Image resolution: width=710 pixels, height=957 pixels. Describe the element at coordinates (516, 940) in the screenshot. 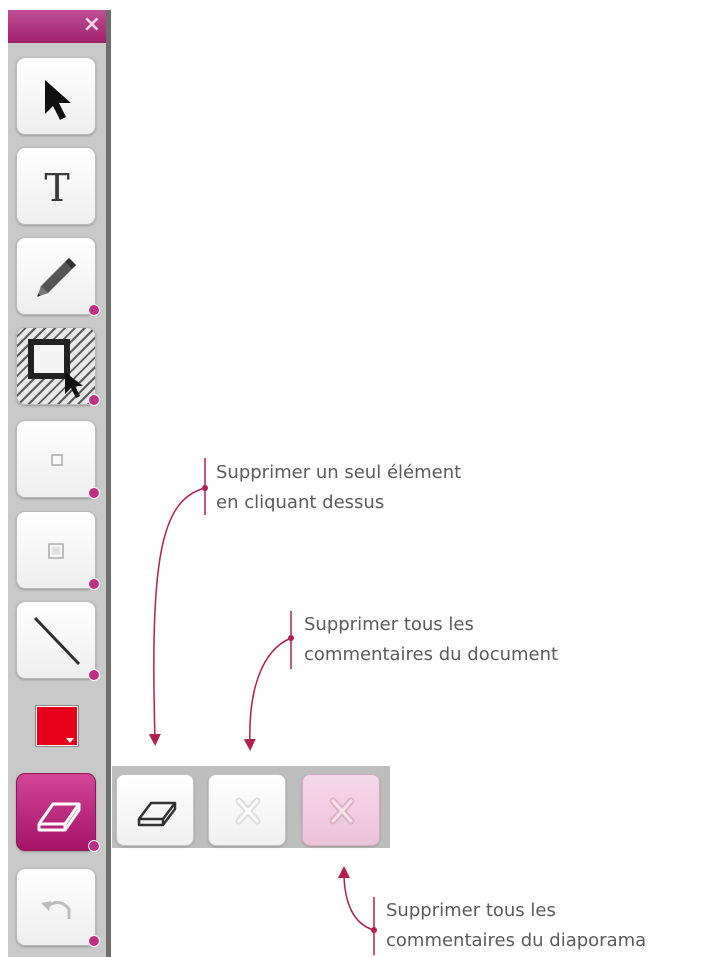

I see `callout-slideshow-line-2: commentaires du diaporama` at that location.